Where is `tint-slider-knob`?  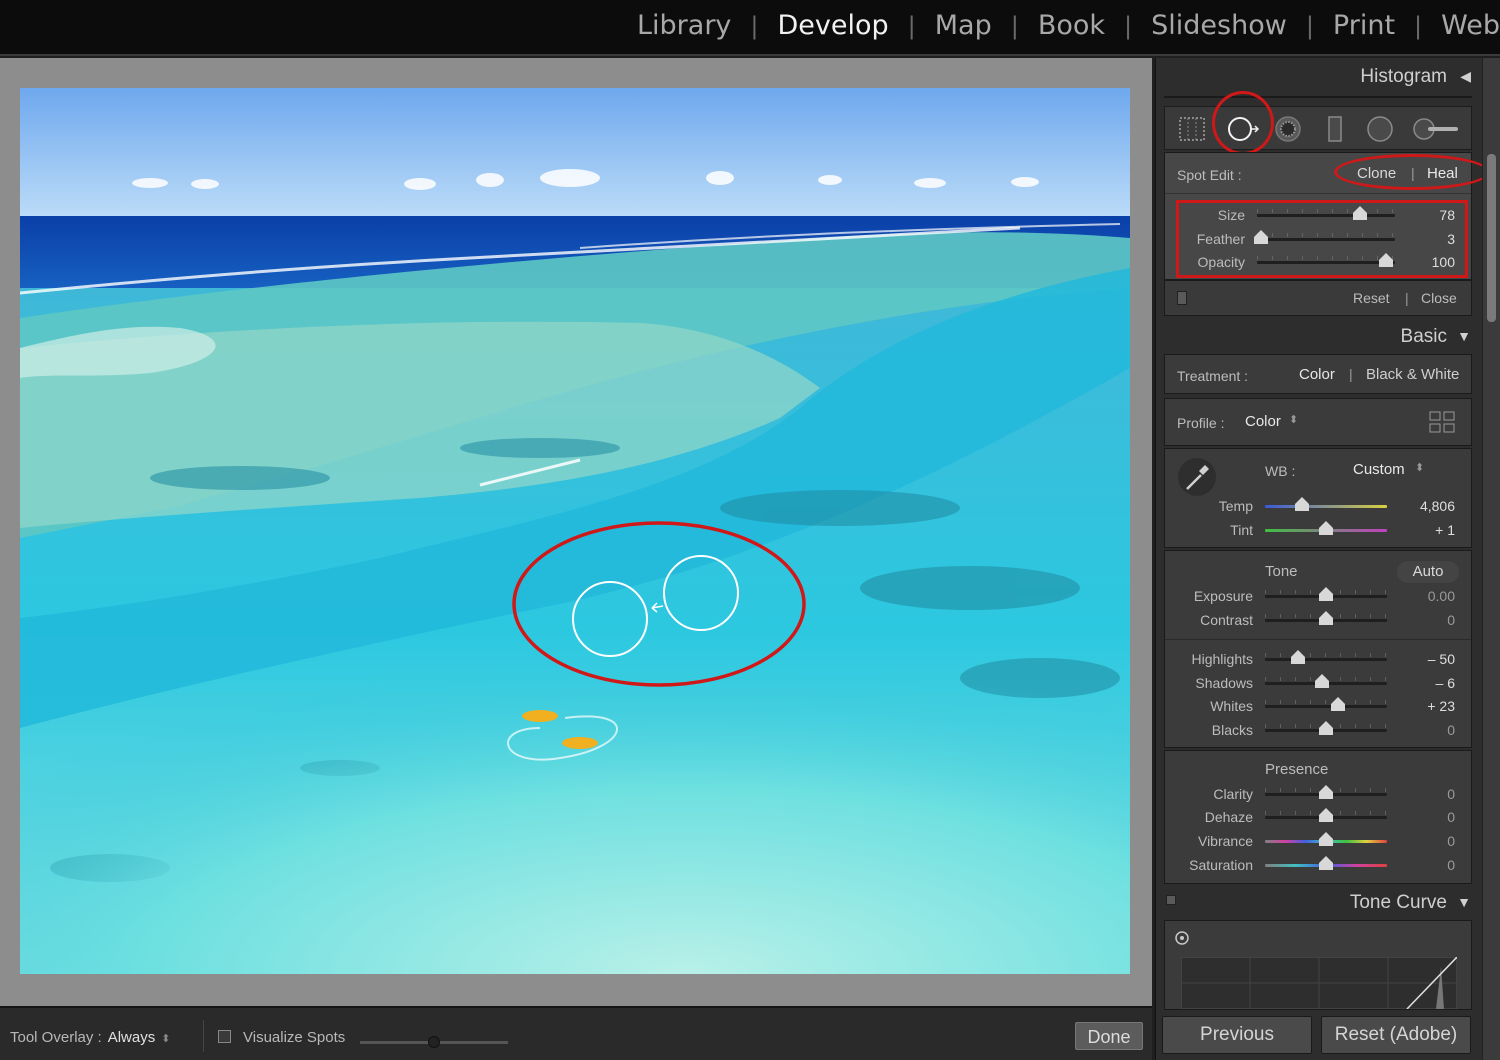
tint-slider-knob is located at coordinates (1326, 528).